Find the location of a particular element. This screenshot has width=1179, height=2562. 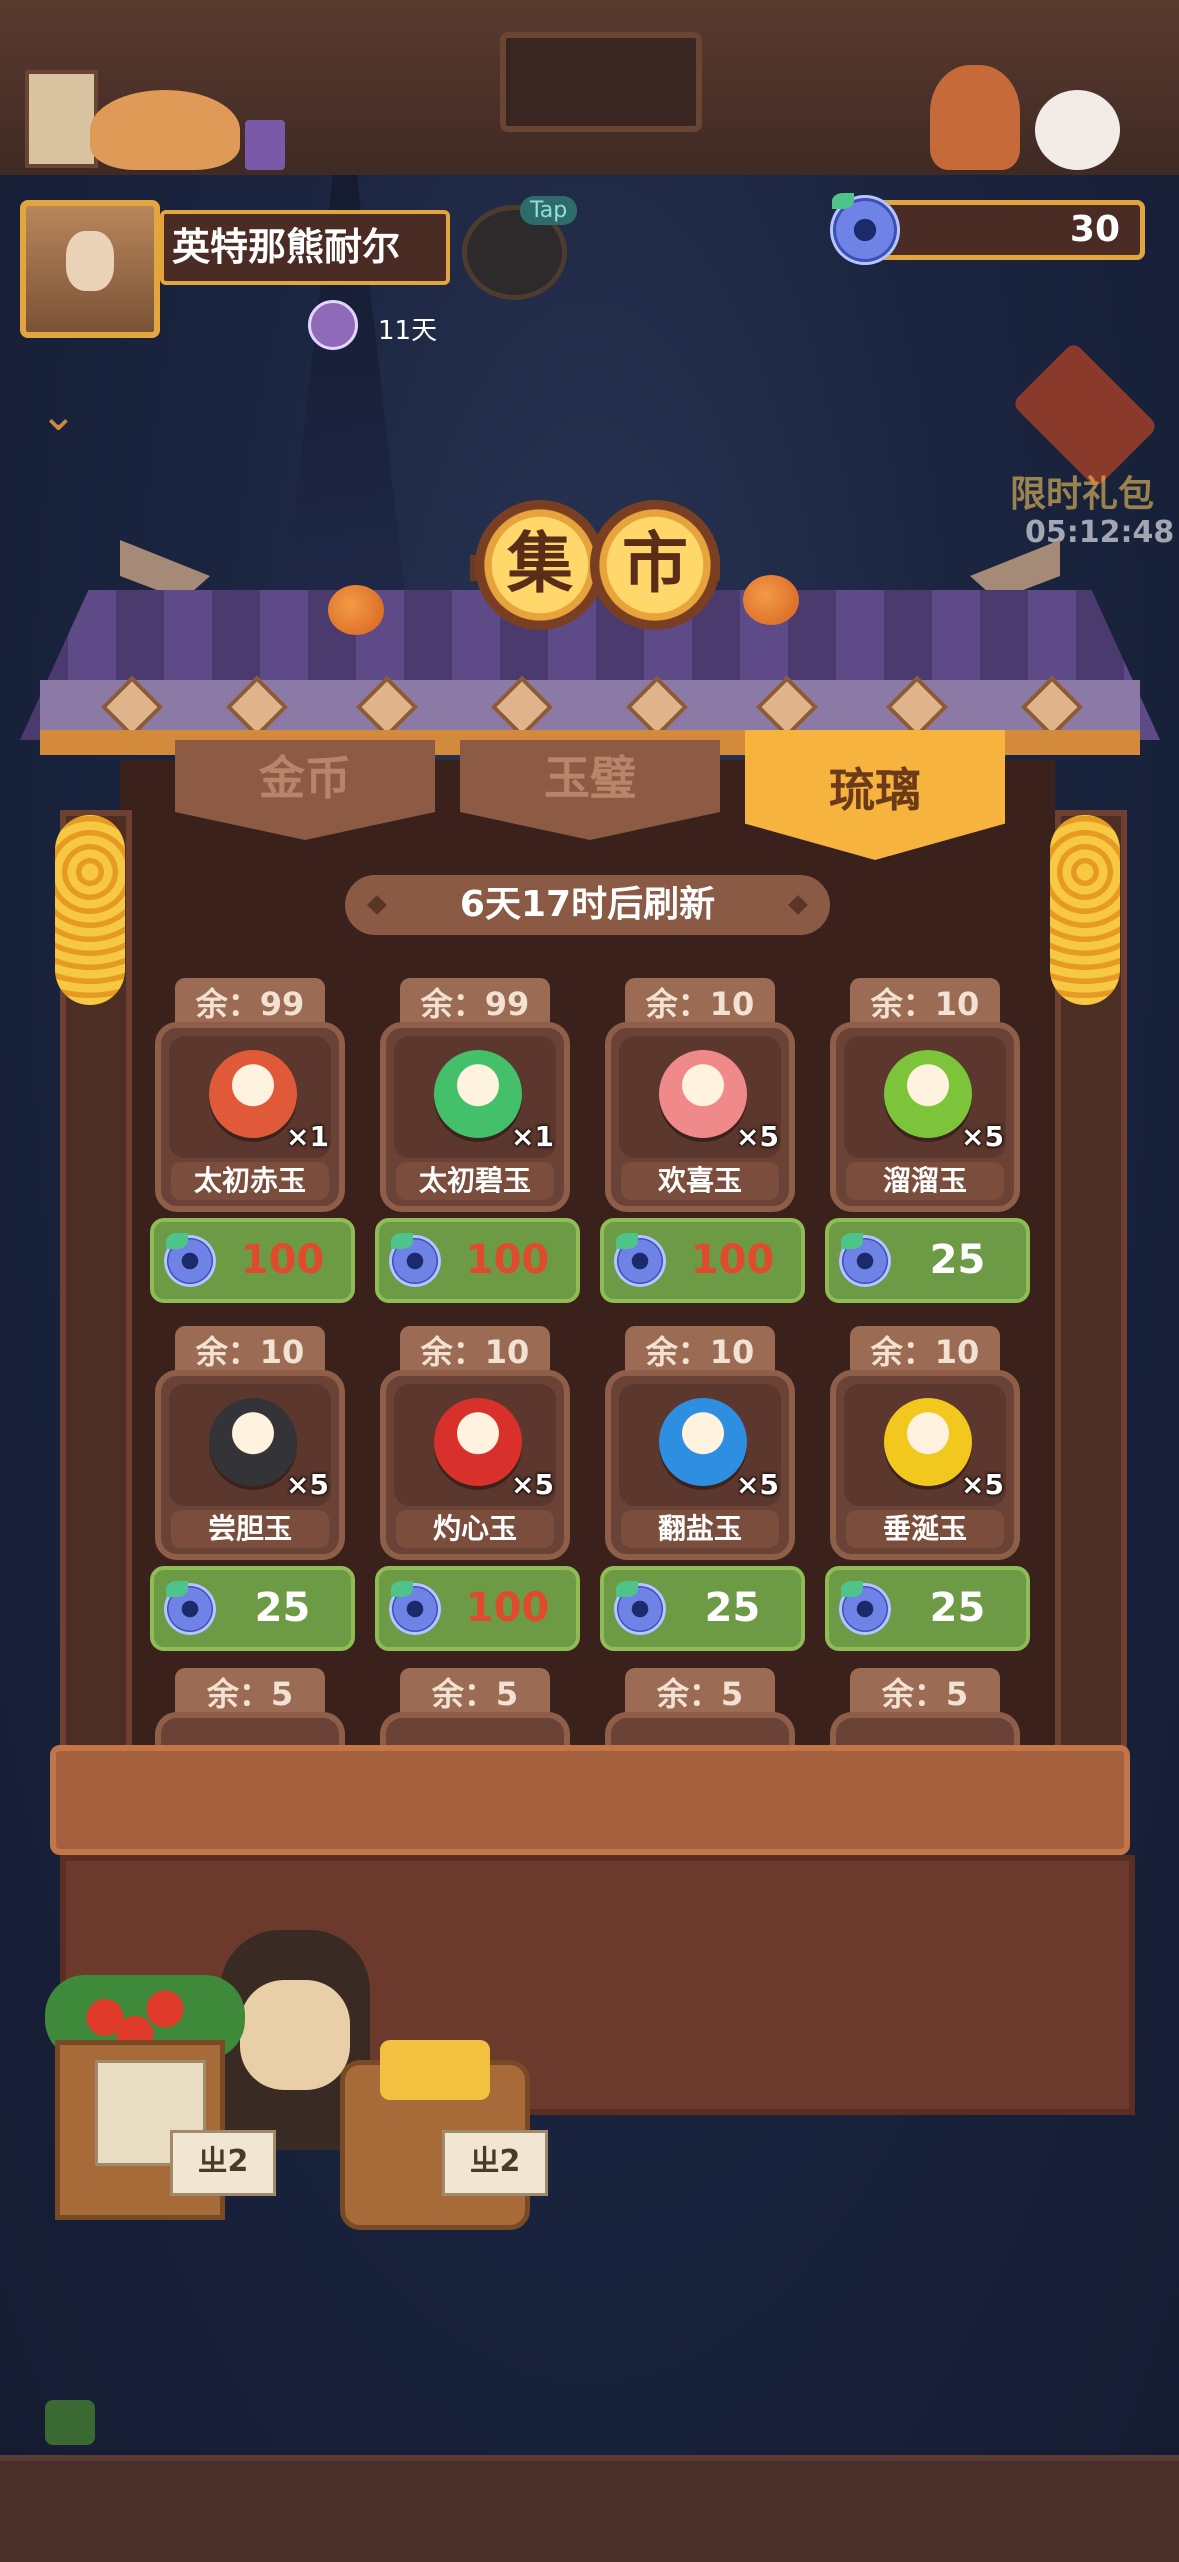

streak-badge-icon is located at coordinates (333, 325).